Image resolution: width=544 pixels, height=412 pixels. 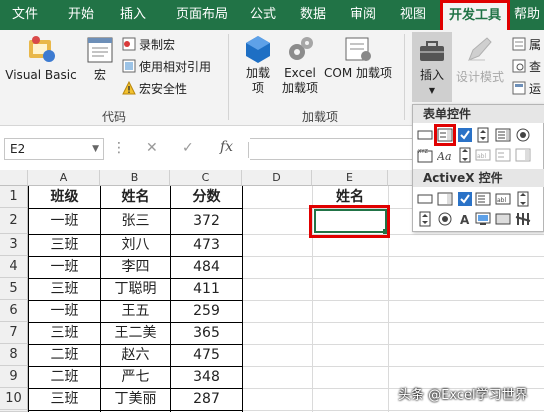 I want to click on tab-insert: 插入, so click(x=133, y=15).